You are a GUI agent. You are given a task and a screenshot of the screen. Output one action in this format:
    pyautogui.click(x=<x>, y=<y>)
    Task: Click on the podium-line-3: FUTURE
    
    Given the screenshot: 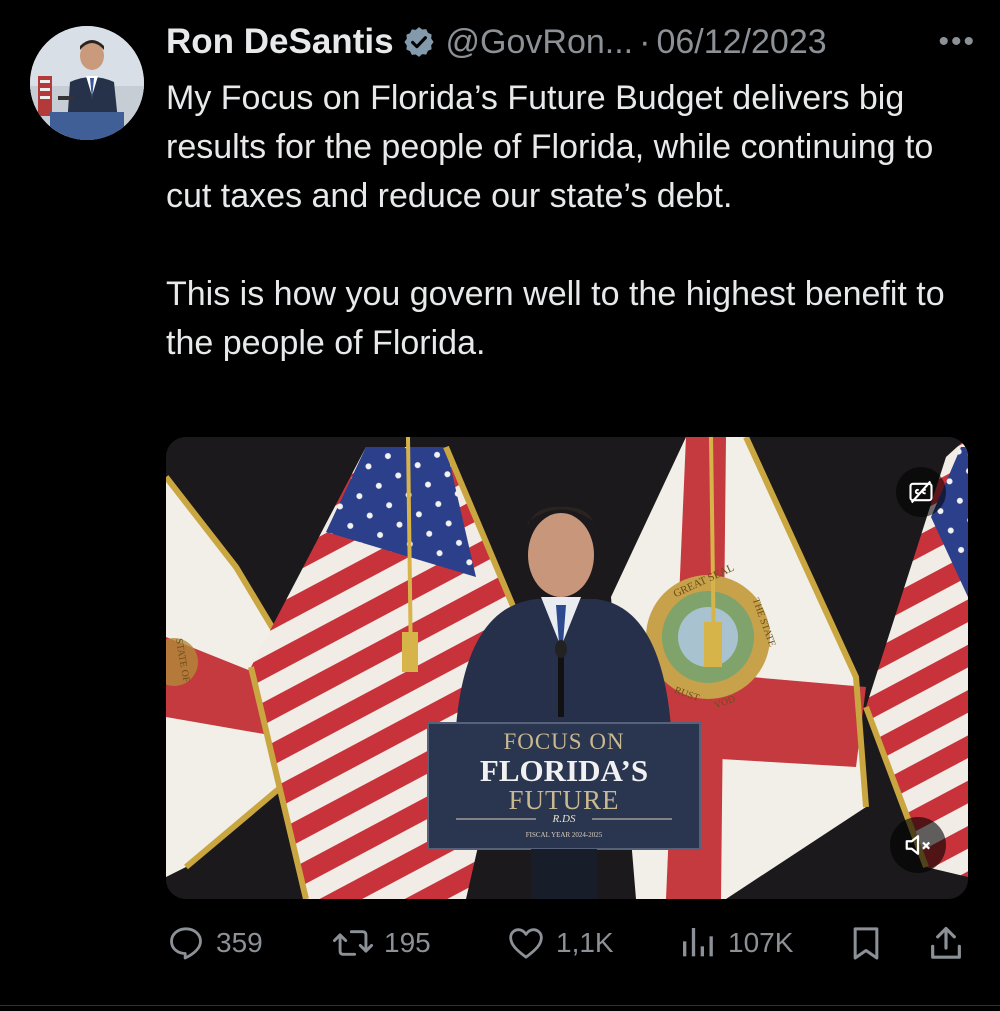 What is the action you would take?
    pyautogui.click(x=564, y=800)
    